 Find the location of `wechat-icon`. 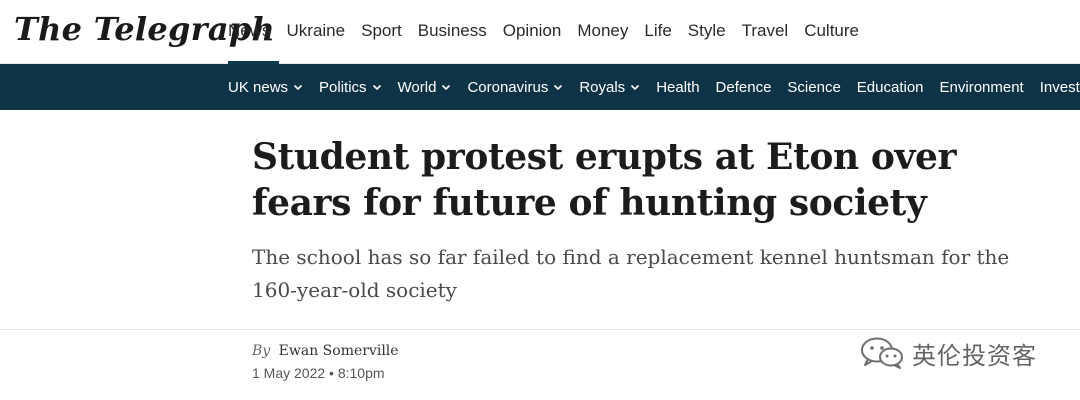

wechat-icon is located at coordinates (882, 353).